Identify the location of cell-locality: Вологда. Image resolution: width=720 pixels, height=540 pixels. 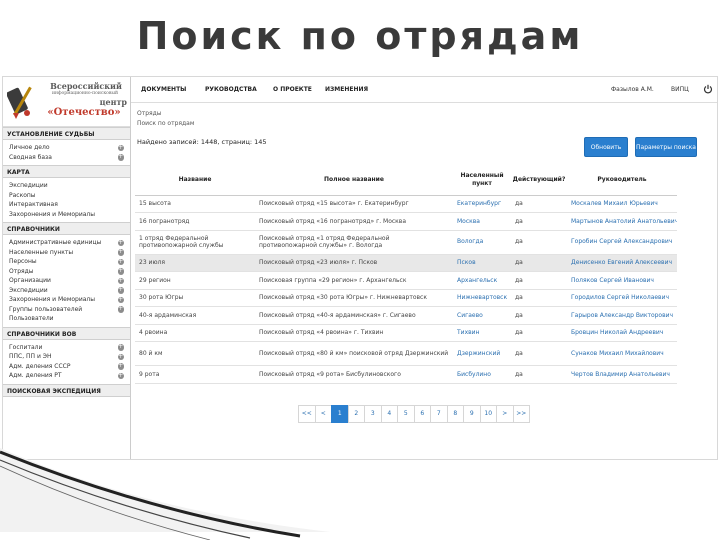
(482, 242).